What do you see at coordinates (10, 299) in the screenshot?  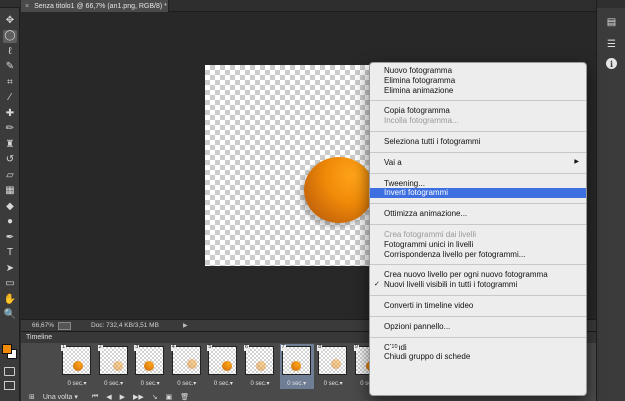 I see `hand-tool-icon: ✋` at bounding box center [10, 299].